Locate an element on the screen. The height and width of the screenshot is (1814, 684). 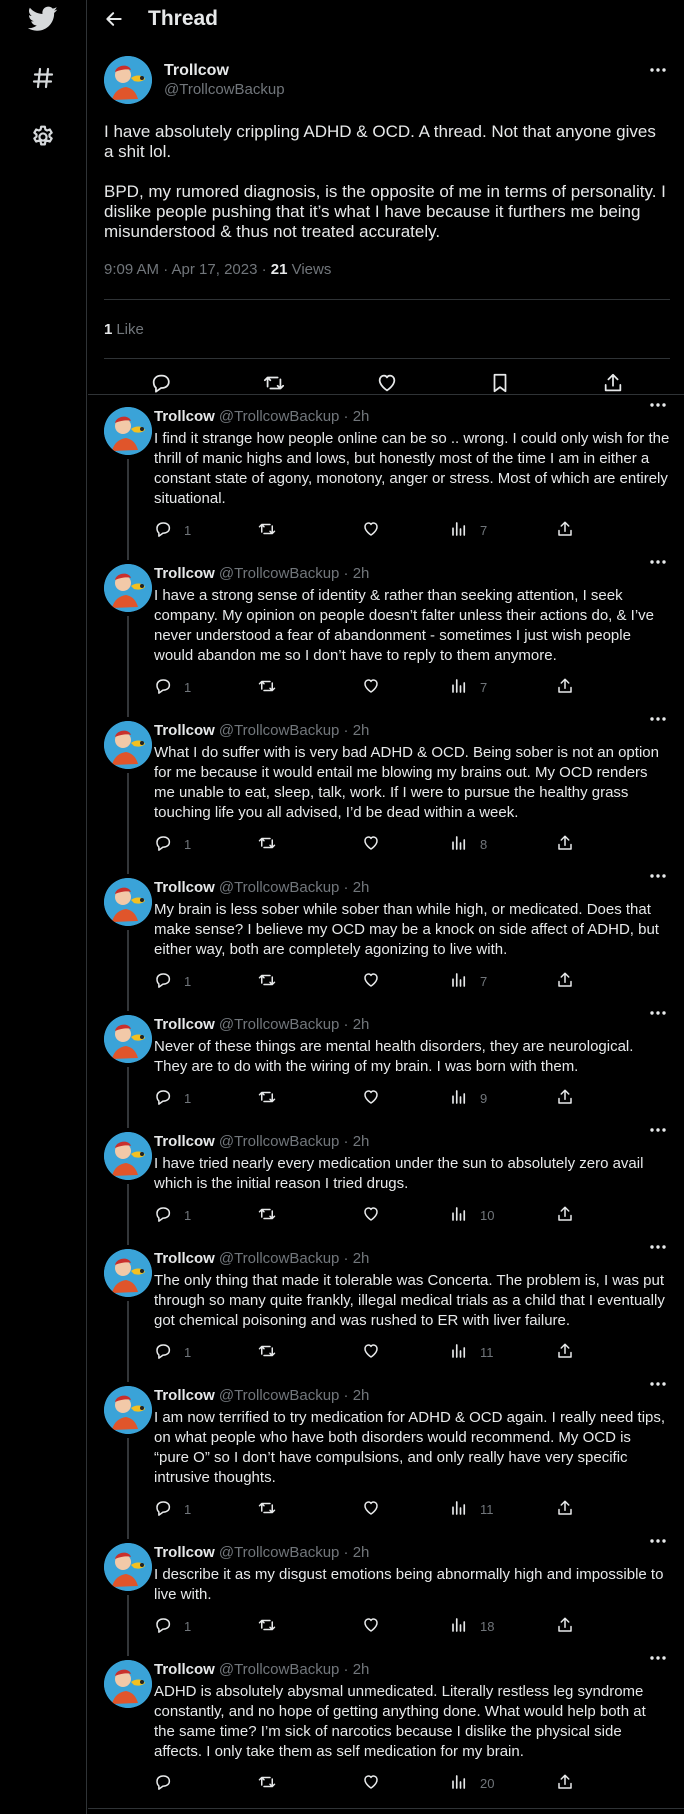
views-button: 20 is located at coordinates (503, 1783).